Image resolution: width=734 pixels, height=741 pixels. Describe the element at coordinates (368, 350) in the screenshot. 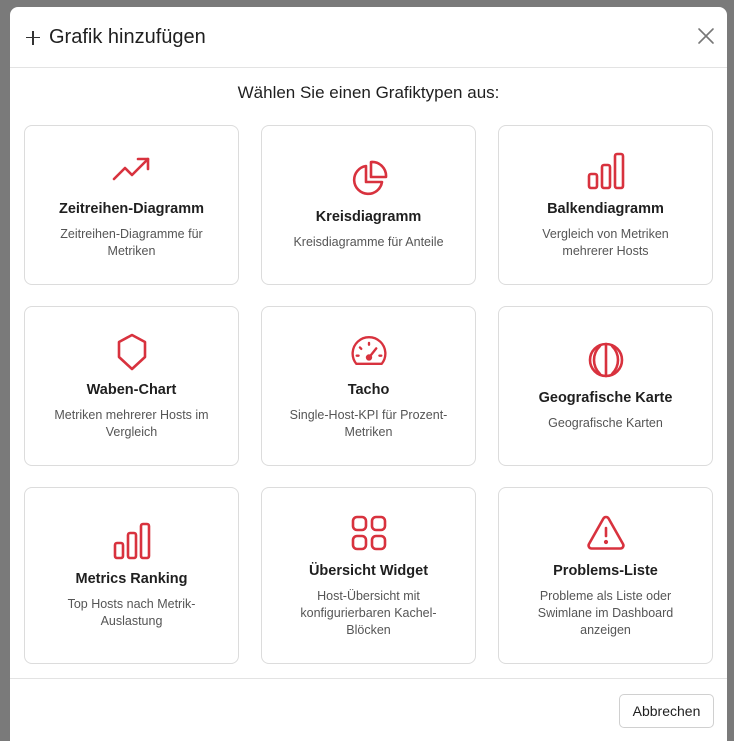

I see `gauge-icon` at that location.